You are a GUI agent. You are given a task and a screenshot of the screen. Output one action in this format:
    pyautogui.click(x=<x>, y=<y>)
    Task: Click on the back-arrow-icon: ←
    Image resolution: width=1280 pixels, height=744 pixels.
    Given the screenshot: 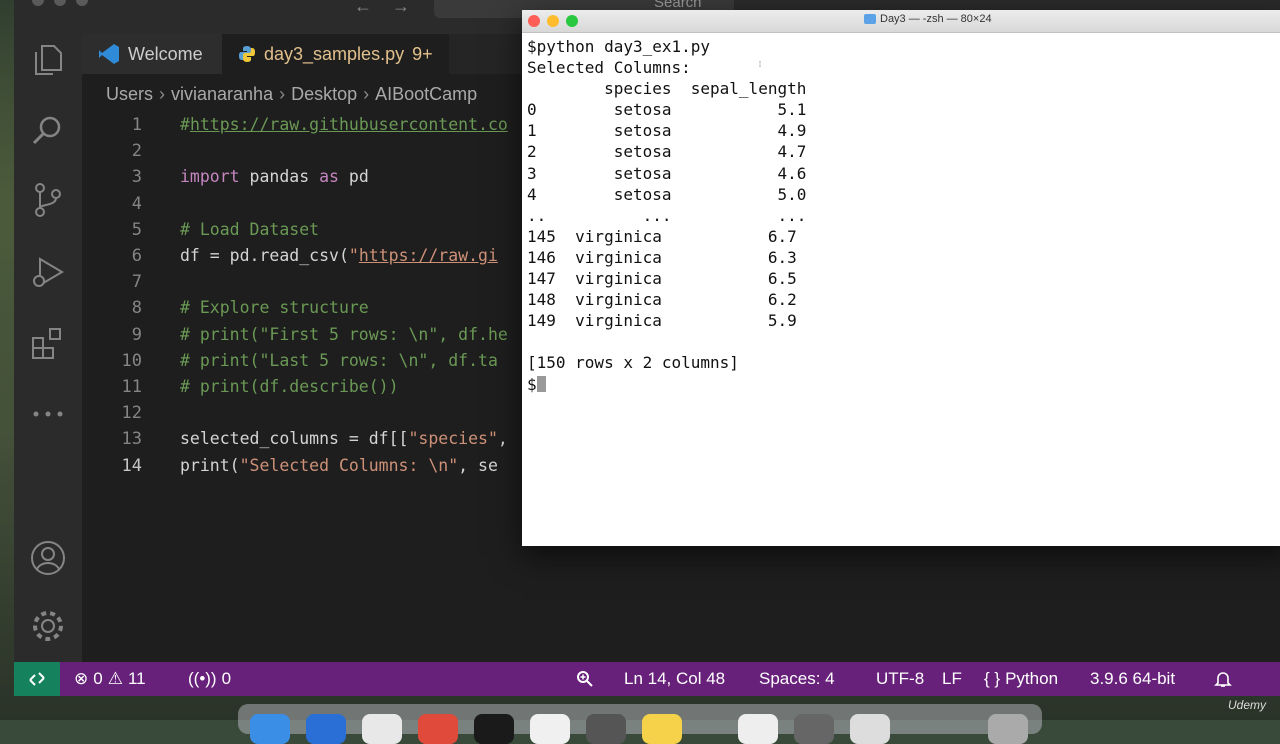 What is the action you would take?
    pyautogui.click(x=373, y=8)
    